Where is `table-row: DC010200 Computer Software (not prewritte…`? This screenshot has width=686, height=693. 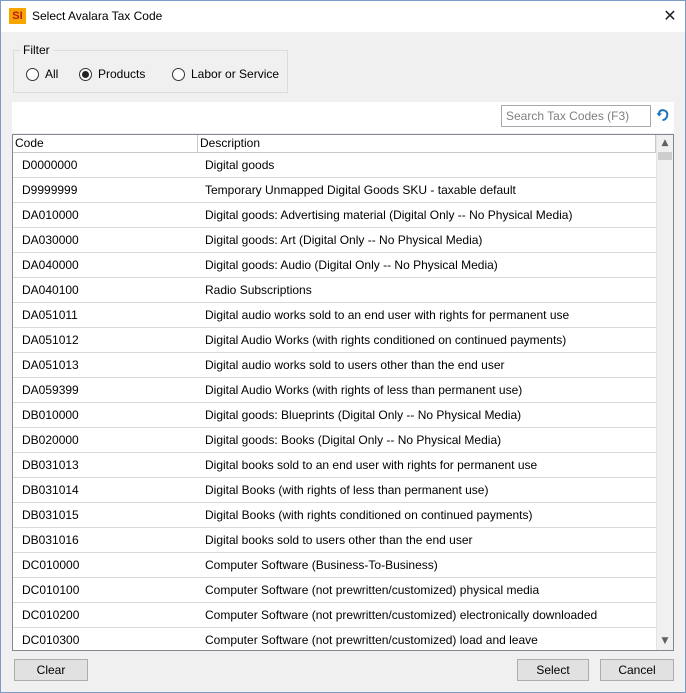
table-row: DC010200 Computer Software (not prewritte… is located at coordinates (334, 615).